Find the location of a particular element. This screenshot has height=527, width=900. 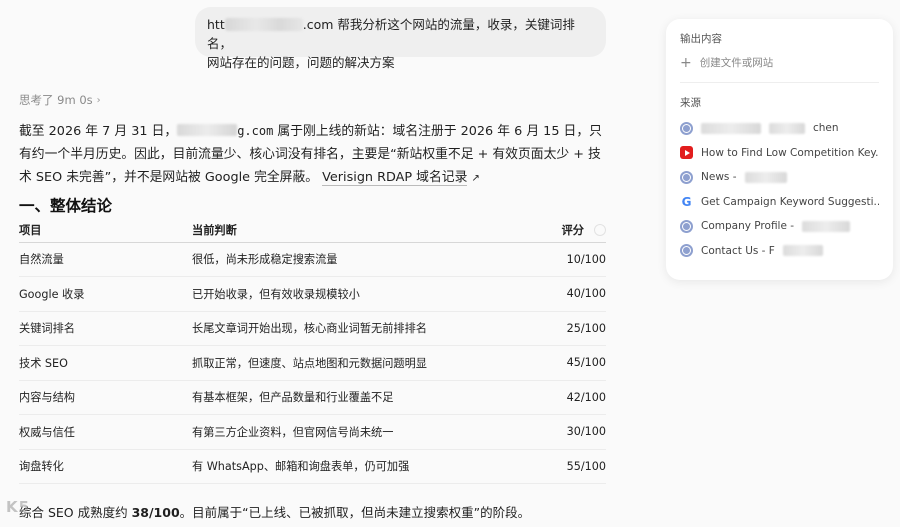

intro-part1: 截至 2026 年 7 月 31 日， is located at coordinates (98, 131).